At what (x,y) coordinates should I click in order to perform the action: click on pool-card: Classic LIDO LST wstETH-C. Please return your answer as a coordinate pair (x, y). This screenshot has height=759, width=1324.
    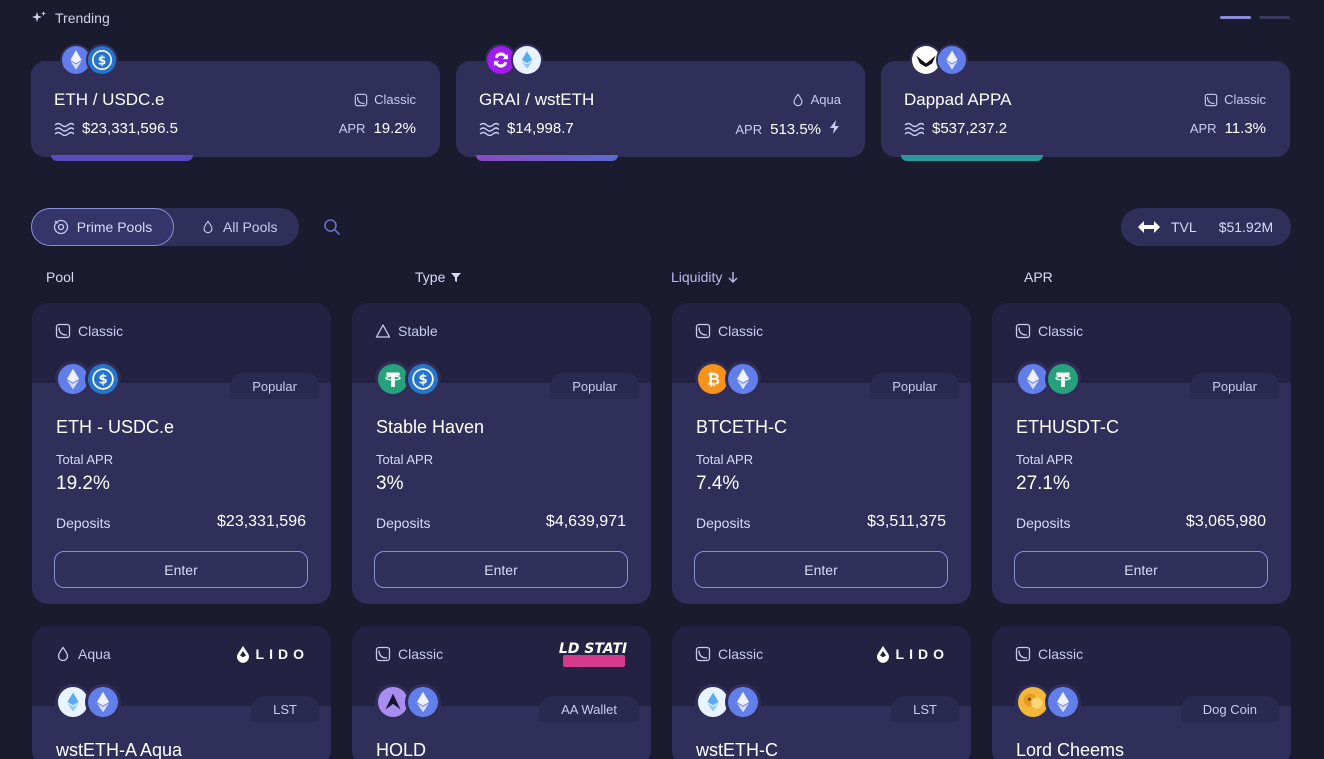
    Looking at the image, I should click on (821, 692).